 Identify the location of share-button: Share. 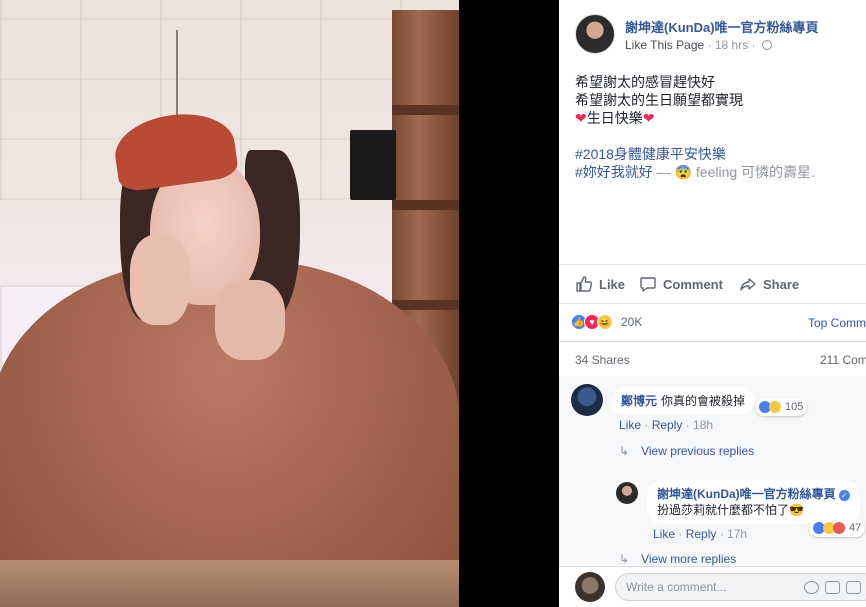
(769, 284).